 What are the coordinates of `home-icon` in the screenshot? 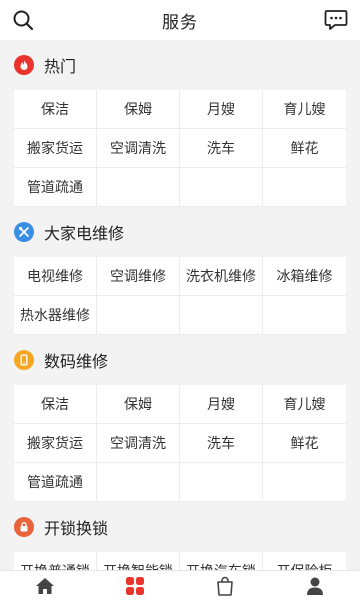 It's located at (45, 585).